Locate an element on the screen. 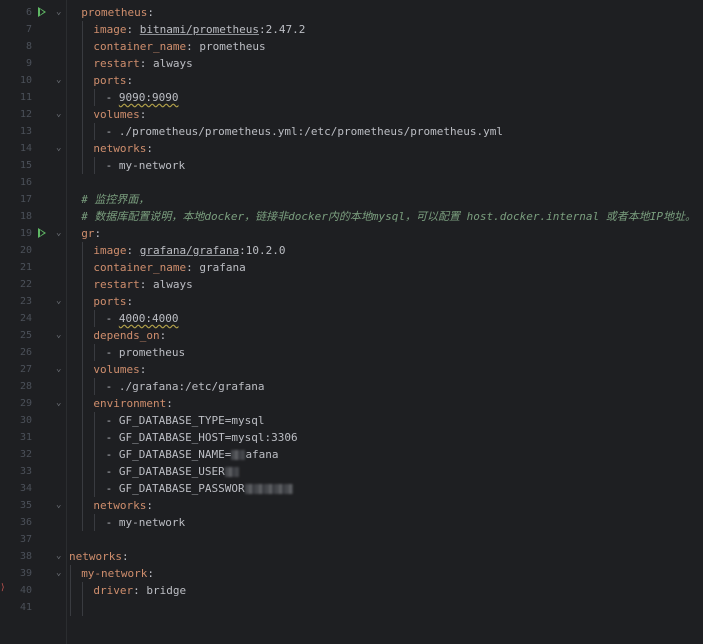 Image resolution: width=703 pixels, height=644 pixels. line-number: 14 is located at coordinates (25, 148).